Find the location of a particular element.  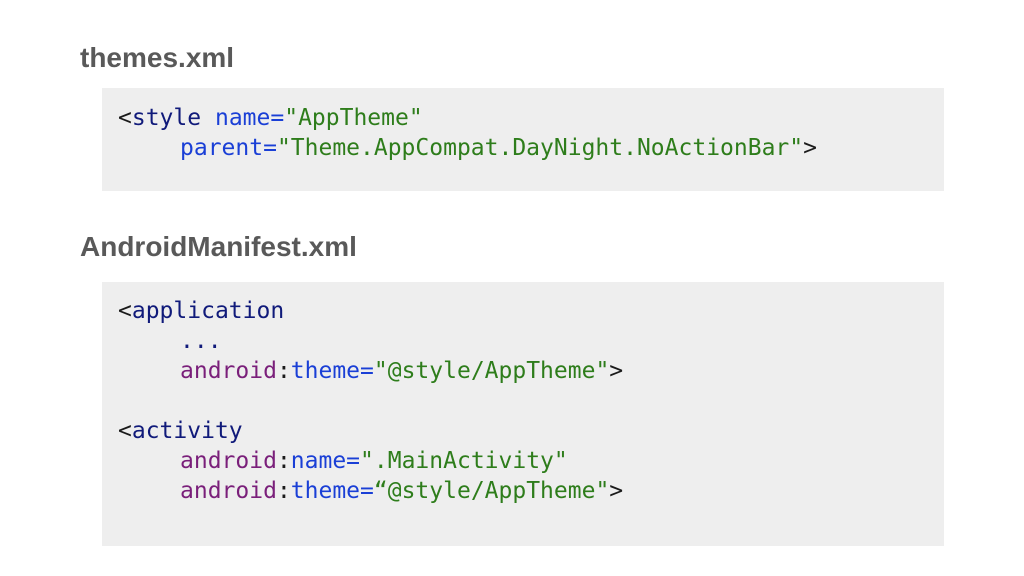

code-line: android:name=".MainActivity" is located at coordinates (531, 461).